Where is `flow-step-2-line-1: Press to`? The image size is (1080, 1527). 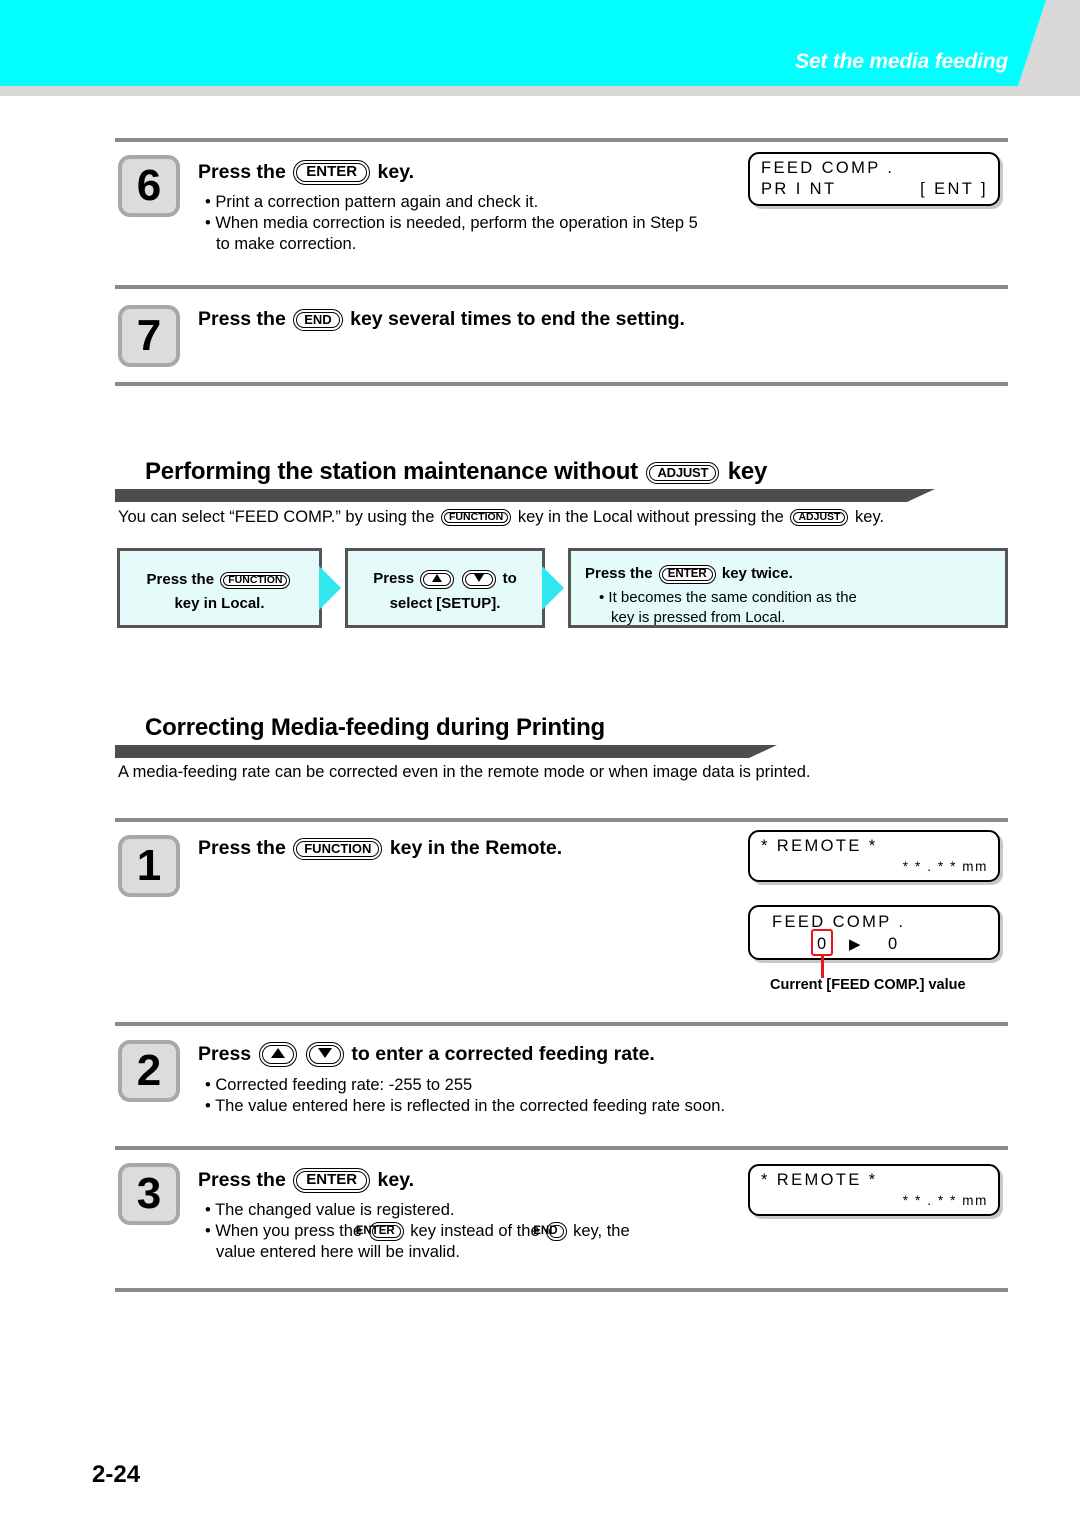 flow-step-2-line-1: Press to is located at coordinates (445, 578).